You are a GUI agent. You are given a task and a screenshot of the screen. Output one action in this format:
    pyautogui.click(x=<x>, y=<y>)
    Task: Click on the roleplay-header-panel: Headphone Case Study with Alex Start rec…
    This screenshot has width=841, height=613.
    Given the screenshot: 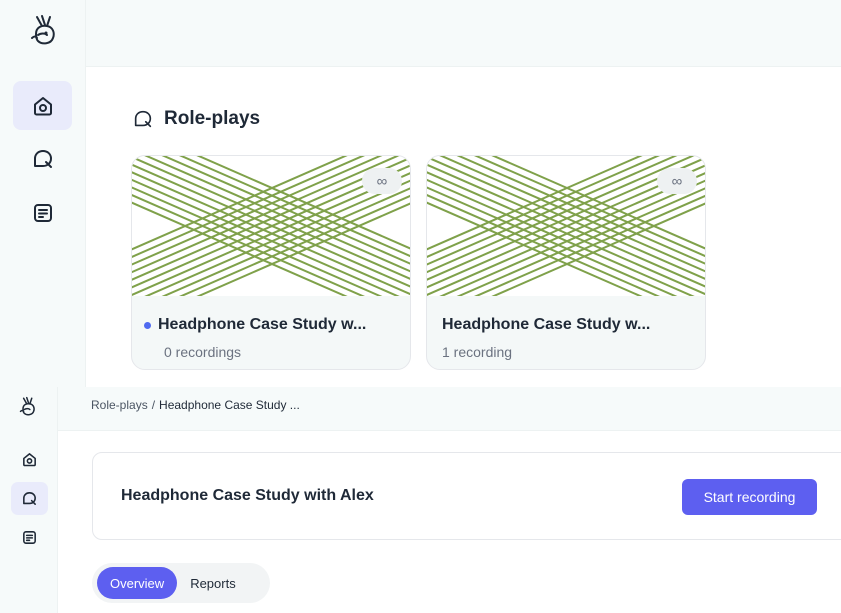 What is the action you would take?
    pyautogui.click(x=466, y=496)
    